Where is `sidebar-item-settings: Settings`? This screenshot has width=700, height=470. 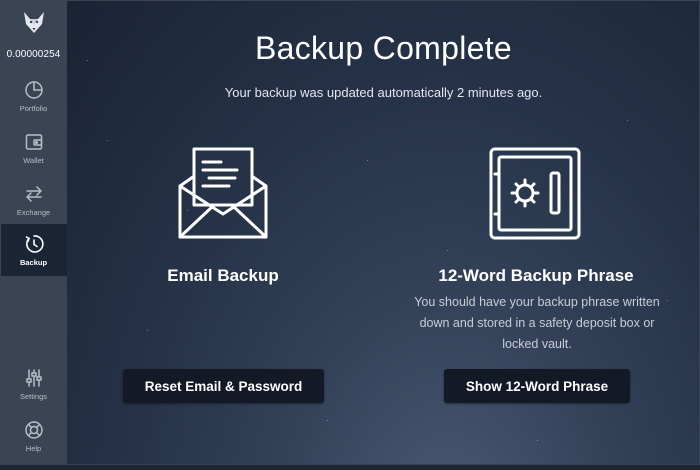
sidebar-item-settings: Settings is located at coordinates (33, 393).